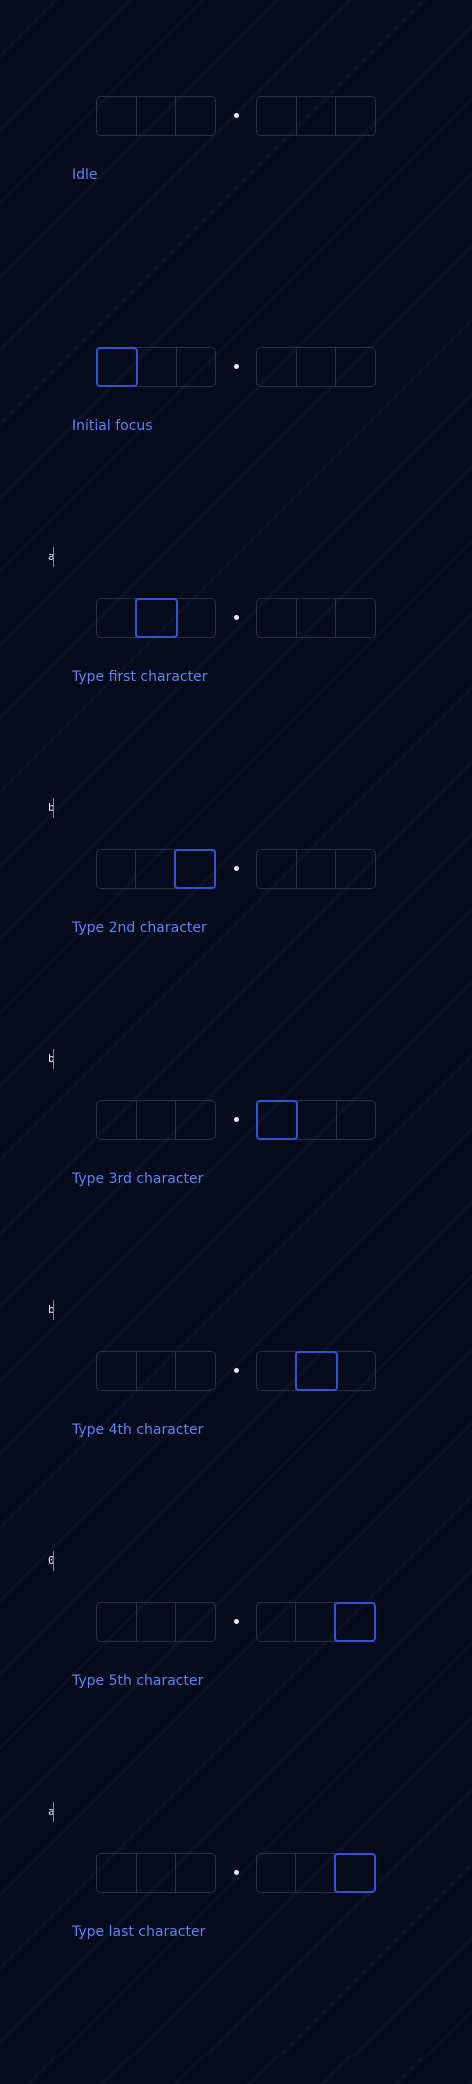 This screenshot has width=472, height=2084. What do you see at coordinates (139, 1932) in the screenshot?
I see `state-caption: Type last character` at bounding box center [139, 1932].